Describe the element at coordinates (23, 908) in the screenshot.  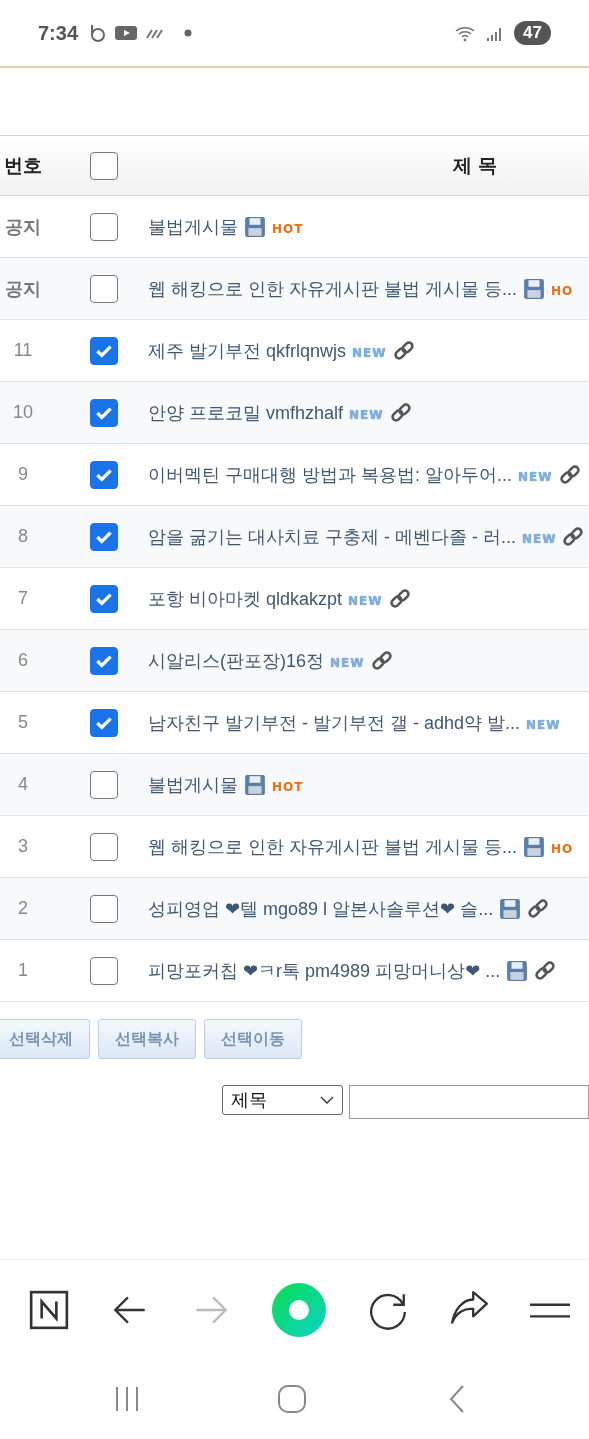
I see `post-number: 2` at that location.